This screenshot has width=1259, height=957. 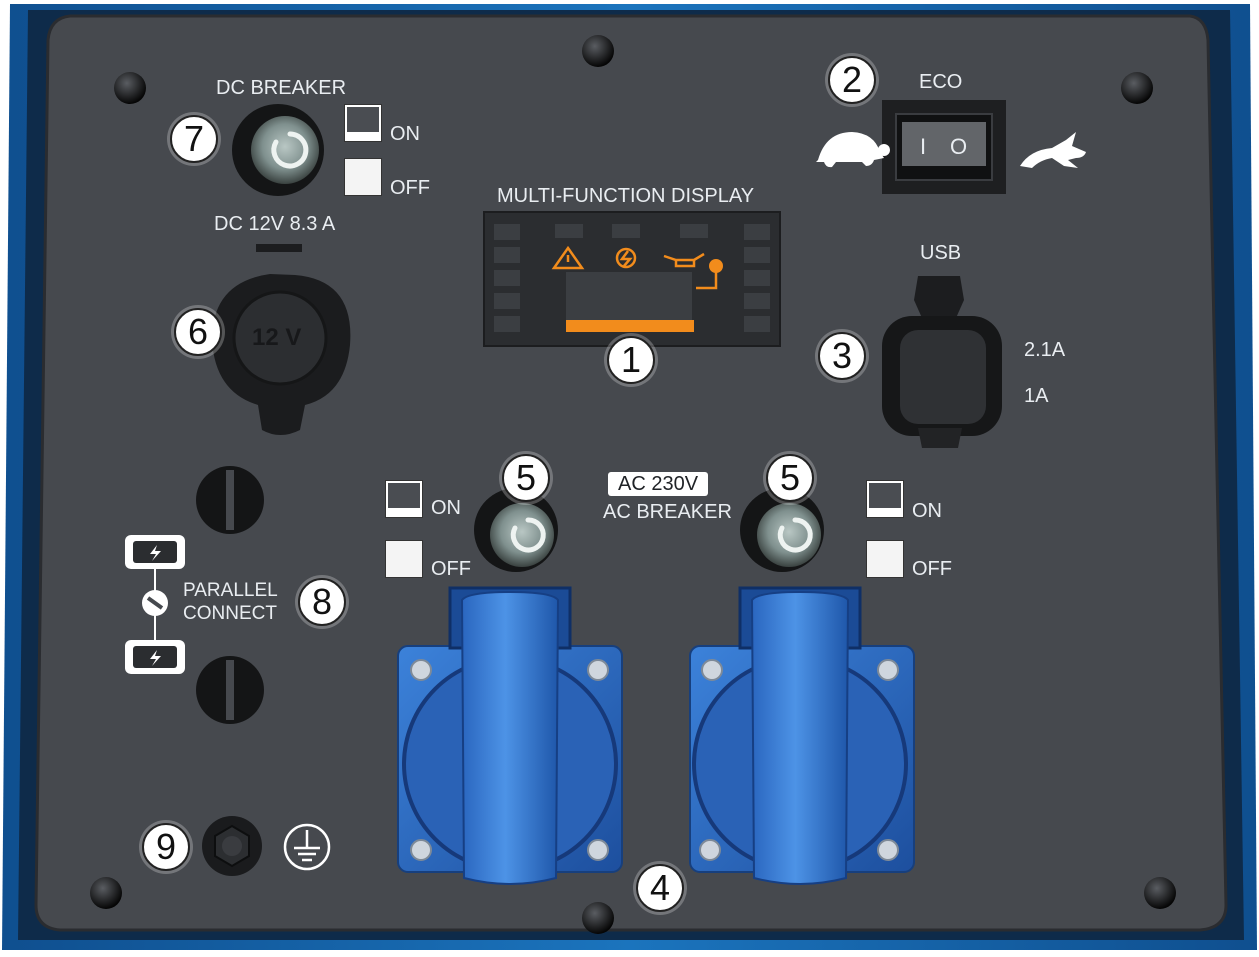 I want to click on eco-switch-on-glyph: I, so click(x=923, y=146).